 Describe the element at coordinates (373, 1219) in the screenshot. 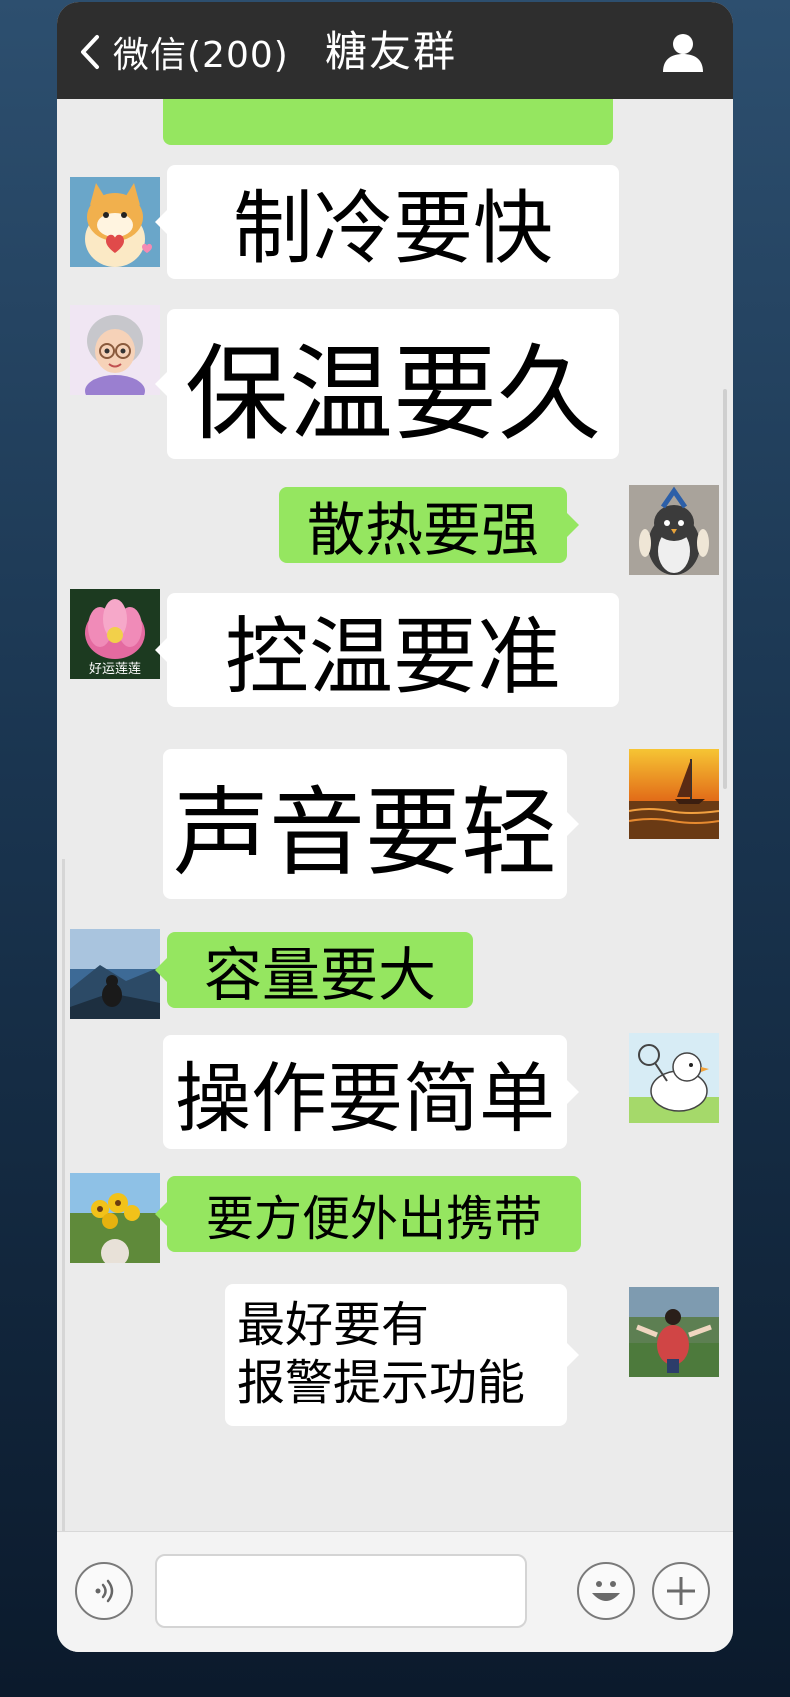

I see `message-text: 要方便外出携带` at that location.